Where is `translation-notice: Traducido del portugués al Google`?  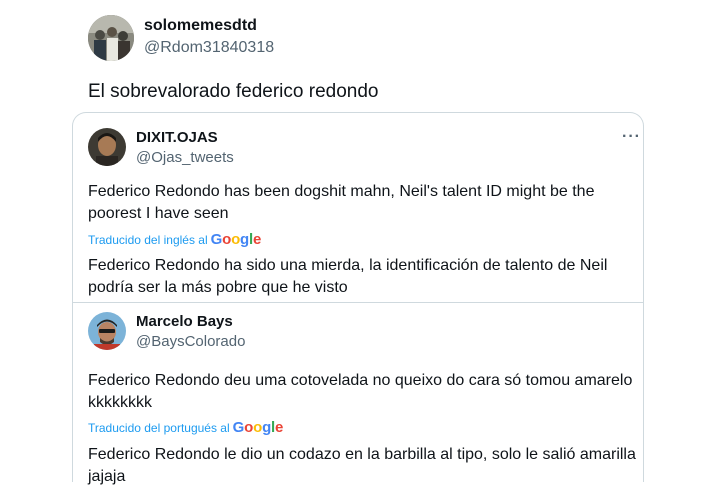
translation-notice: Traducido del portugués al Google is located at coordinates (185, 427).